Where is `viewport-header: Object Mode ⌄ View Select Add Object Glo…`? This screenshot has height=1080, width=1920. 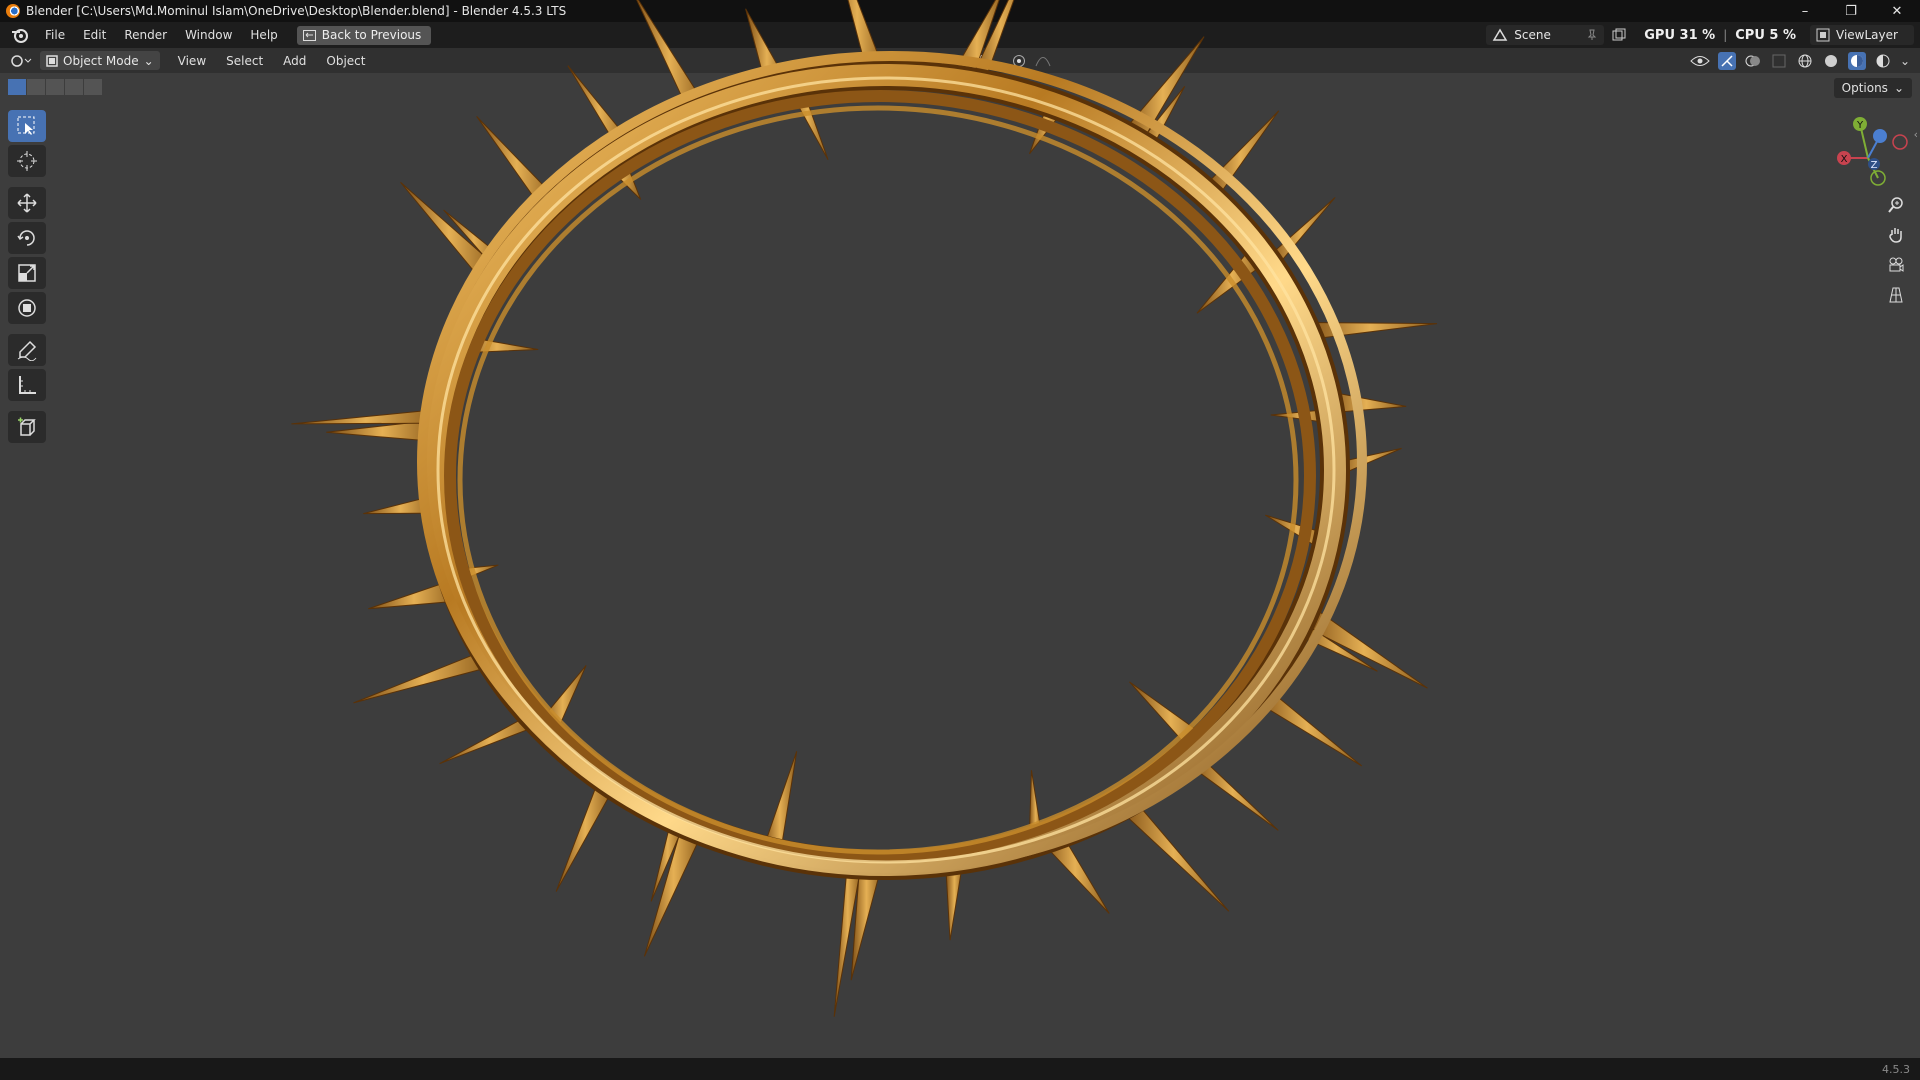 viewport-header: Object Mode ⌄ View Select Add Object Glo… is located at coordinates (960, 60).